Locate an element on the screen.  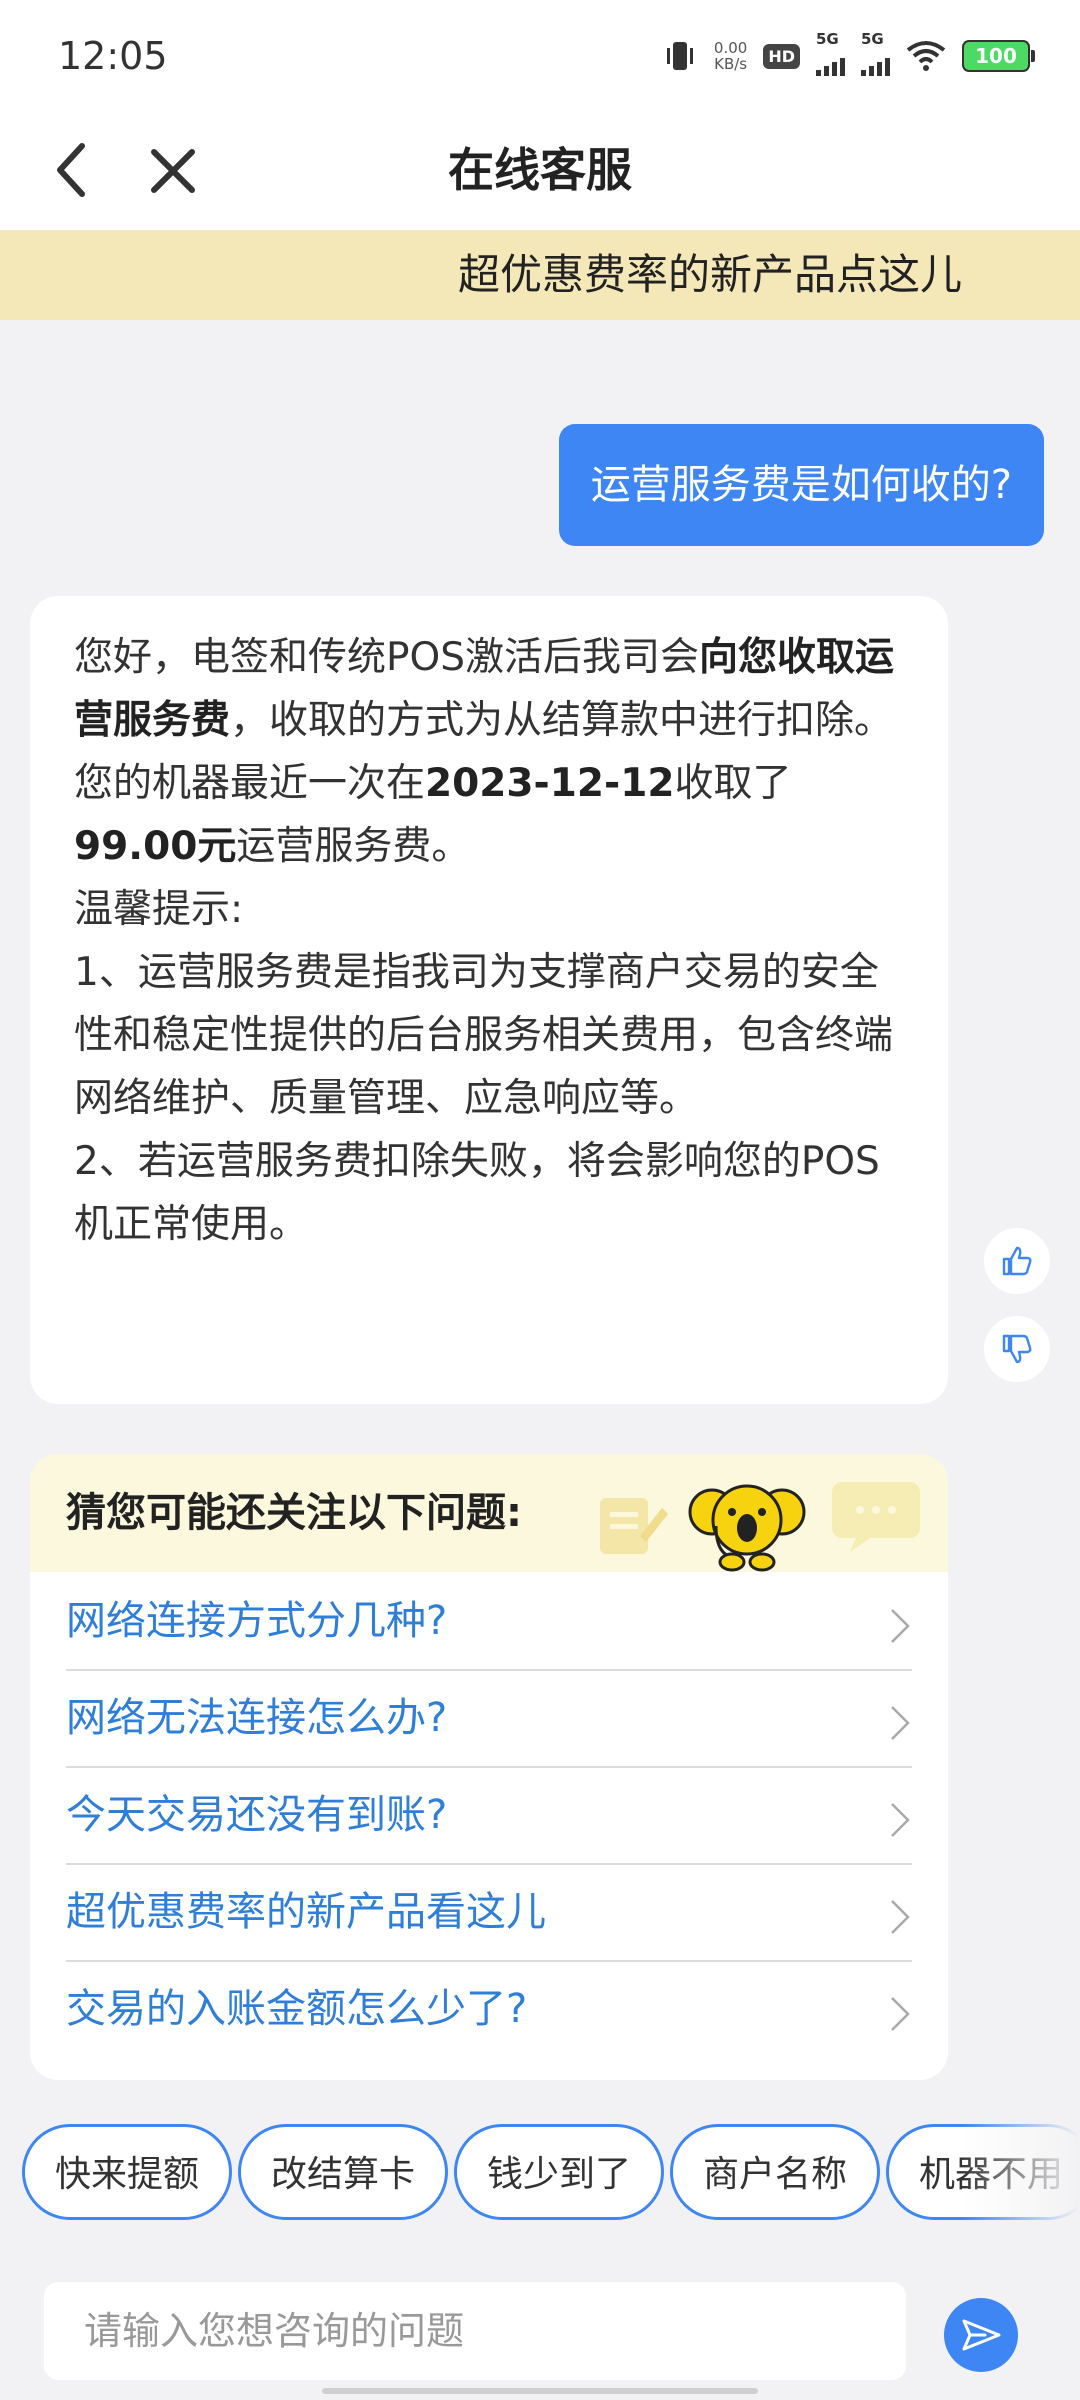
bot-paragraph: 温馨提示: is located at coordinates (159, 909).